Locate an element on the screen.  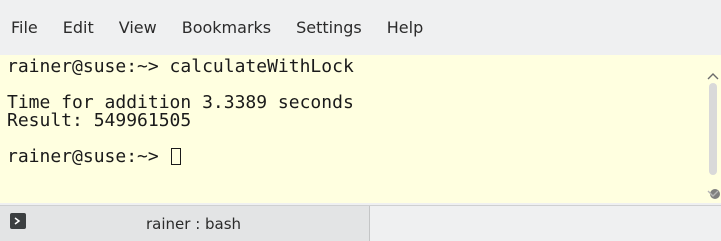
tab-bar: rainer : bash is located at coordinates (360, 223).